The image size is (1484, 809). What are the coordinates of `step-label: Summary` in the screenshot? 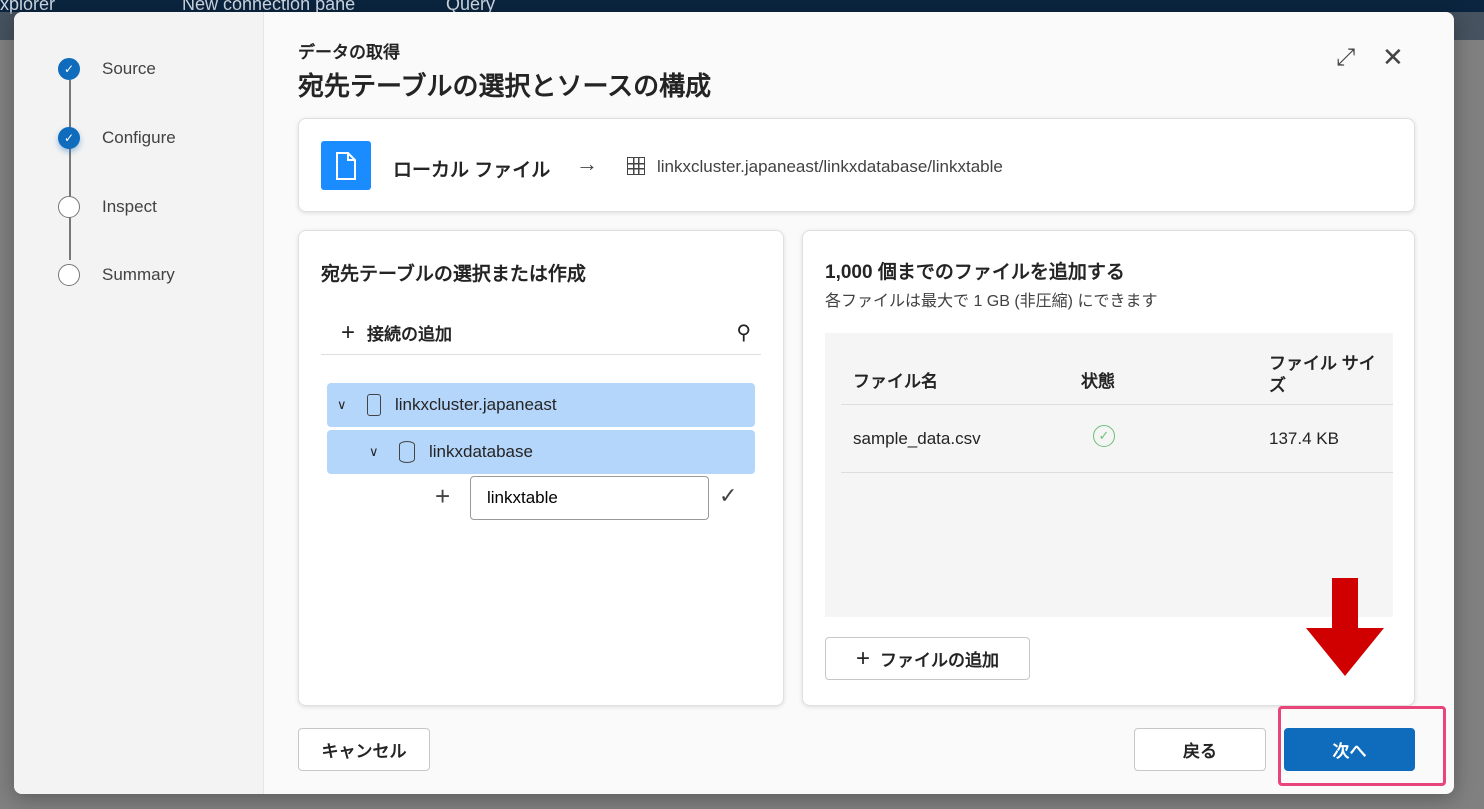 It's located at (138, 274).